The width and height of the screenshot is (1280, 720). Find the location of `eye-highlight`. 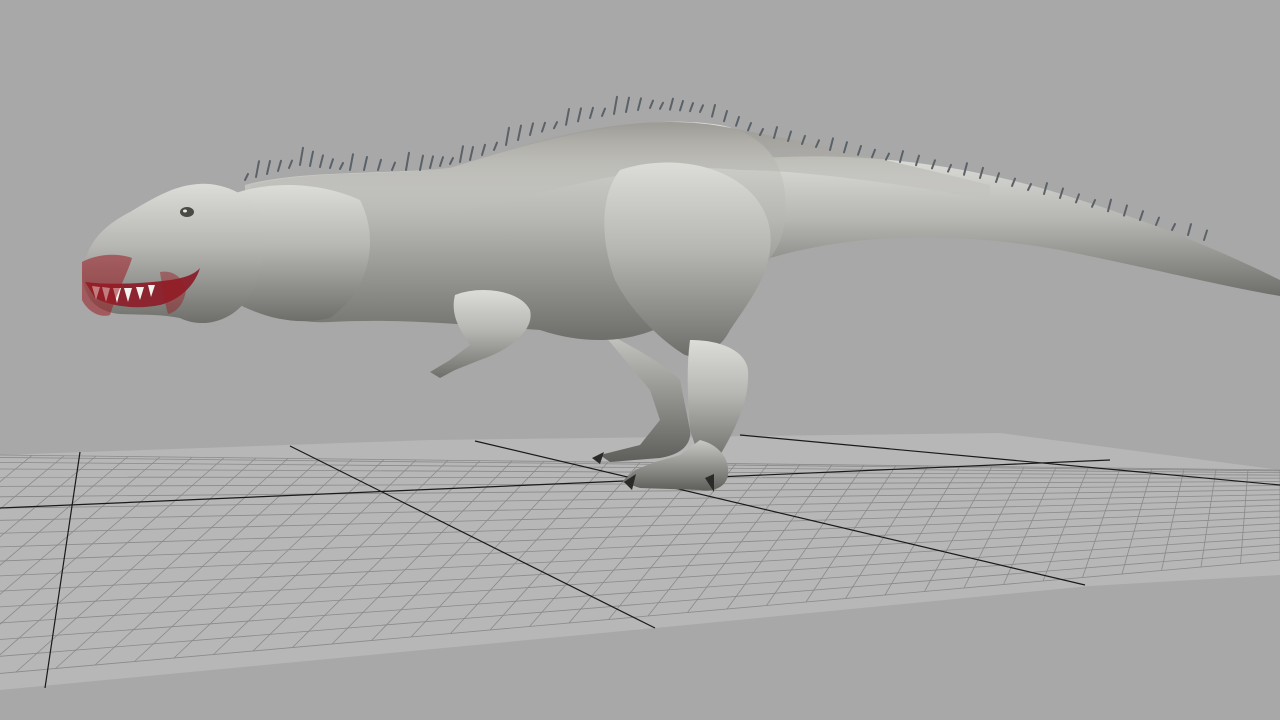

eye-highlight is located at coordinates (185, 211).